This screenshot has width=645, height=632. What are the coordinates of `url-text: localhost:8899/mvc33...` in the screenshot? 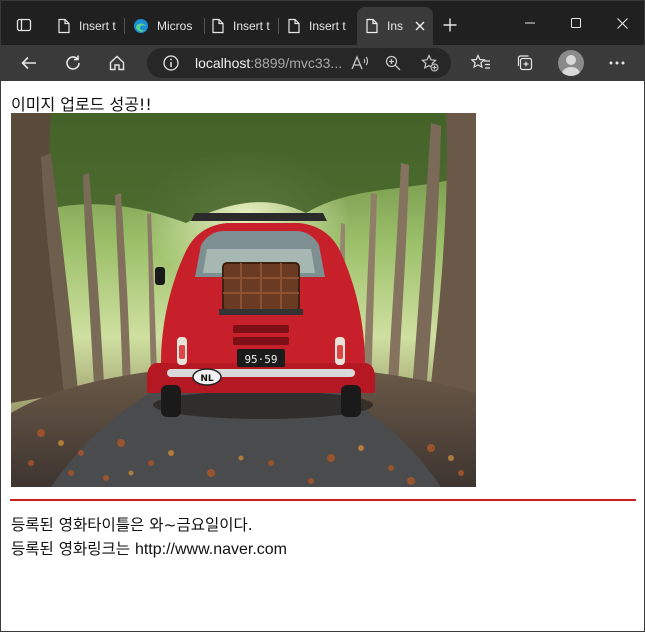 It's located at (268, 63).